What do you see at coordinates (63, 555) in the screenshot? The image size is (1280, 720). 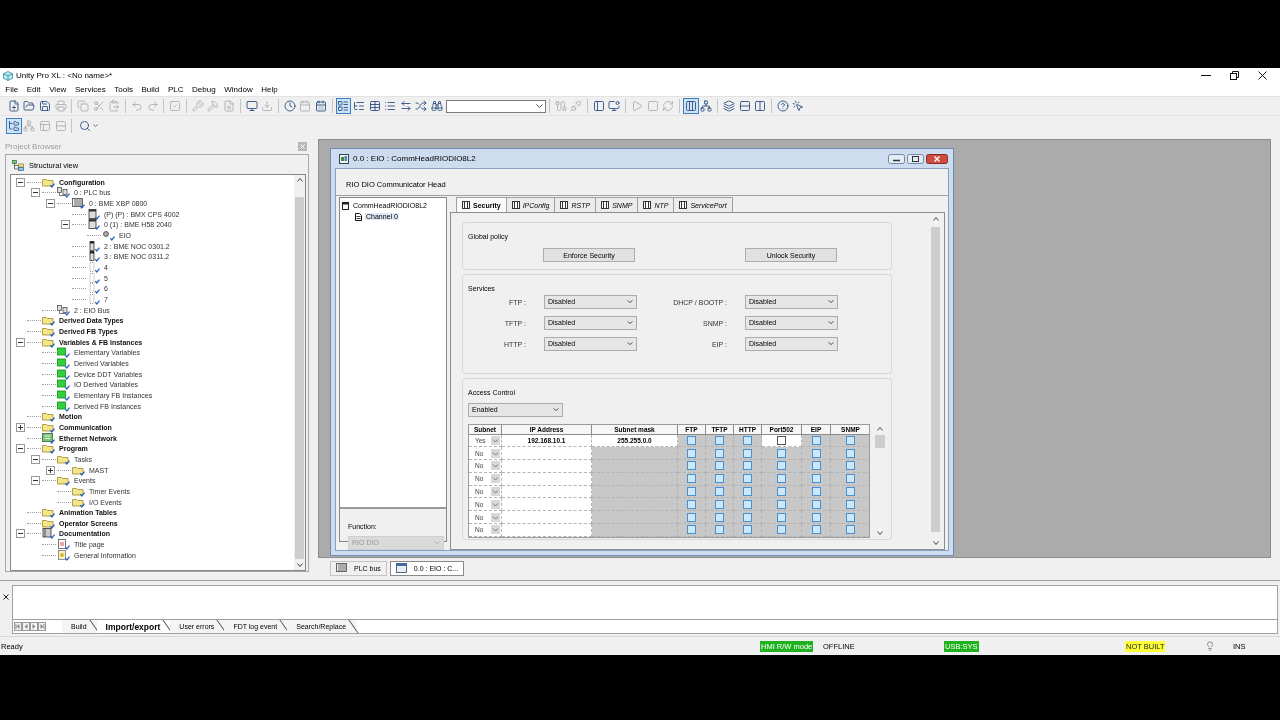 I see `sheet-icon` at bounding box center [63, 555].